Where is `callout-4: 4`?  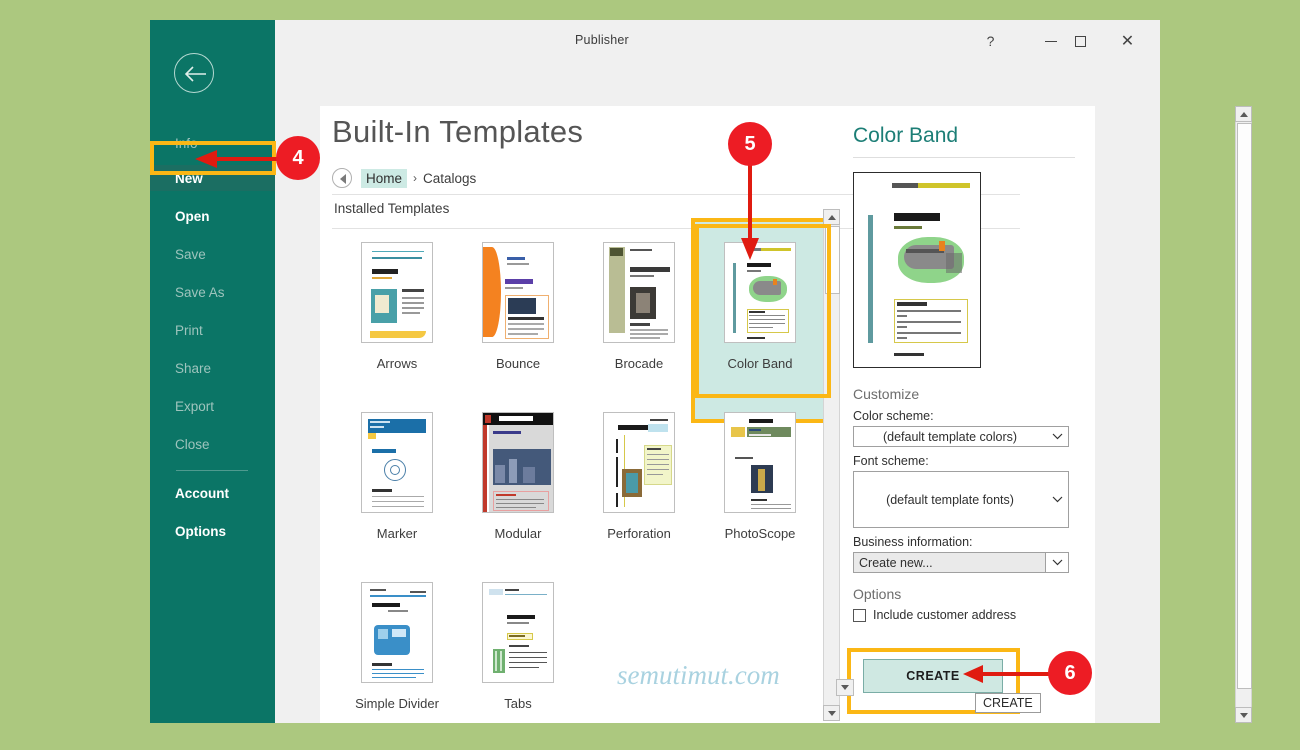 callout-4: 4 is located at coordinates (298, 158).